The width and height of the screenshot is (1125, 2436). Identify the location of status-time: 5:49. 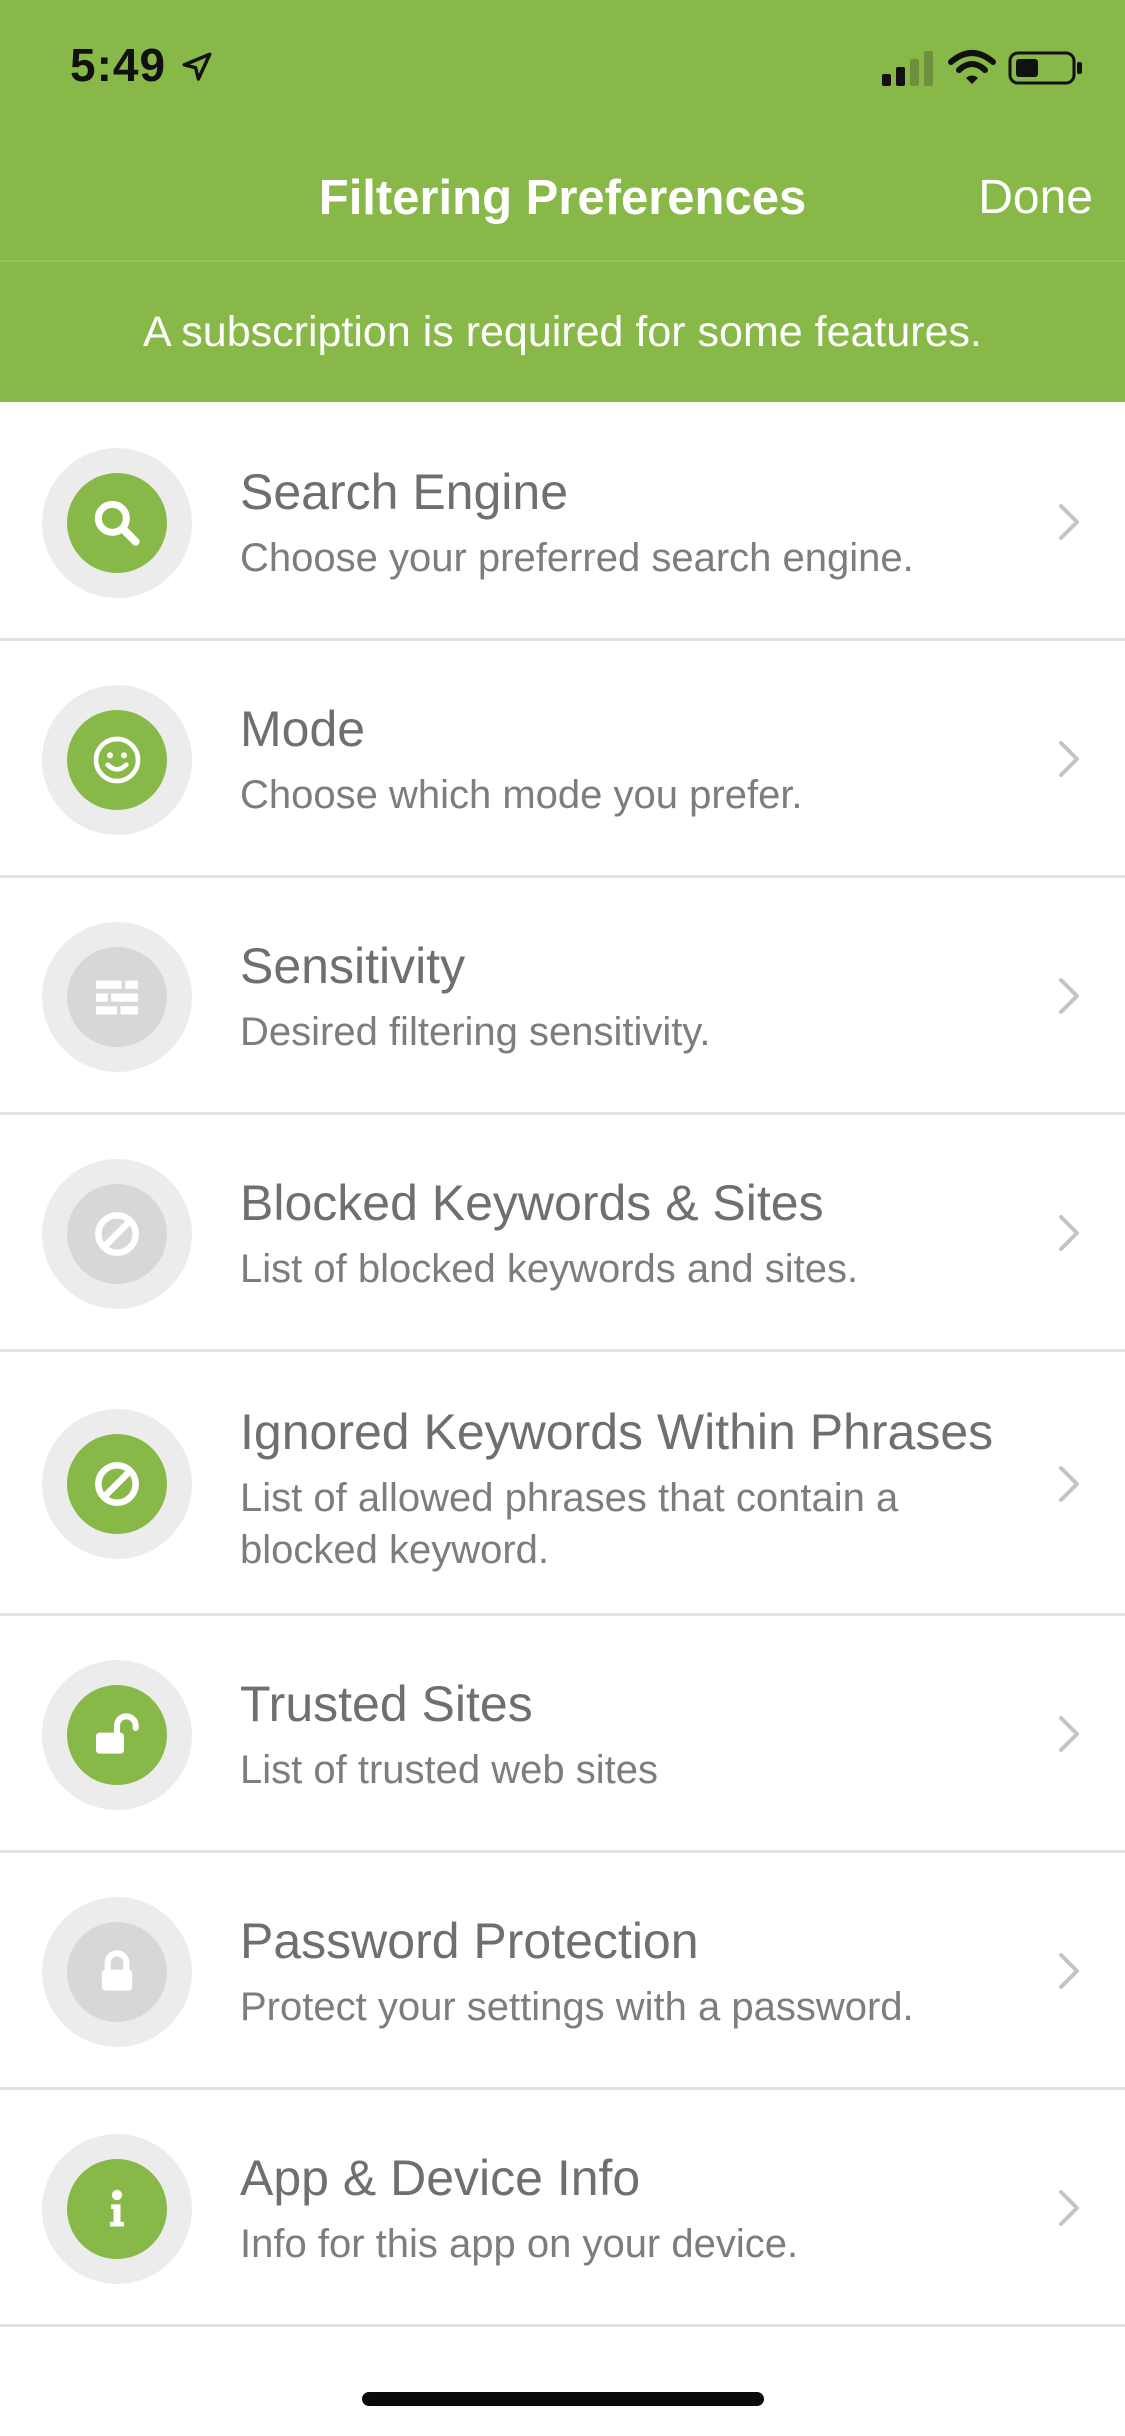
(118, 65).